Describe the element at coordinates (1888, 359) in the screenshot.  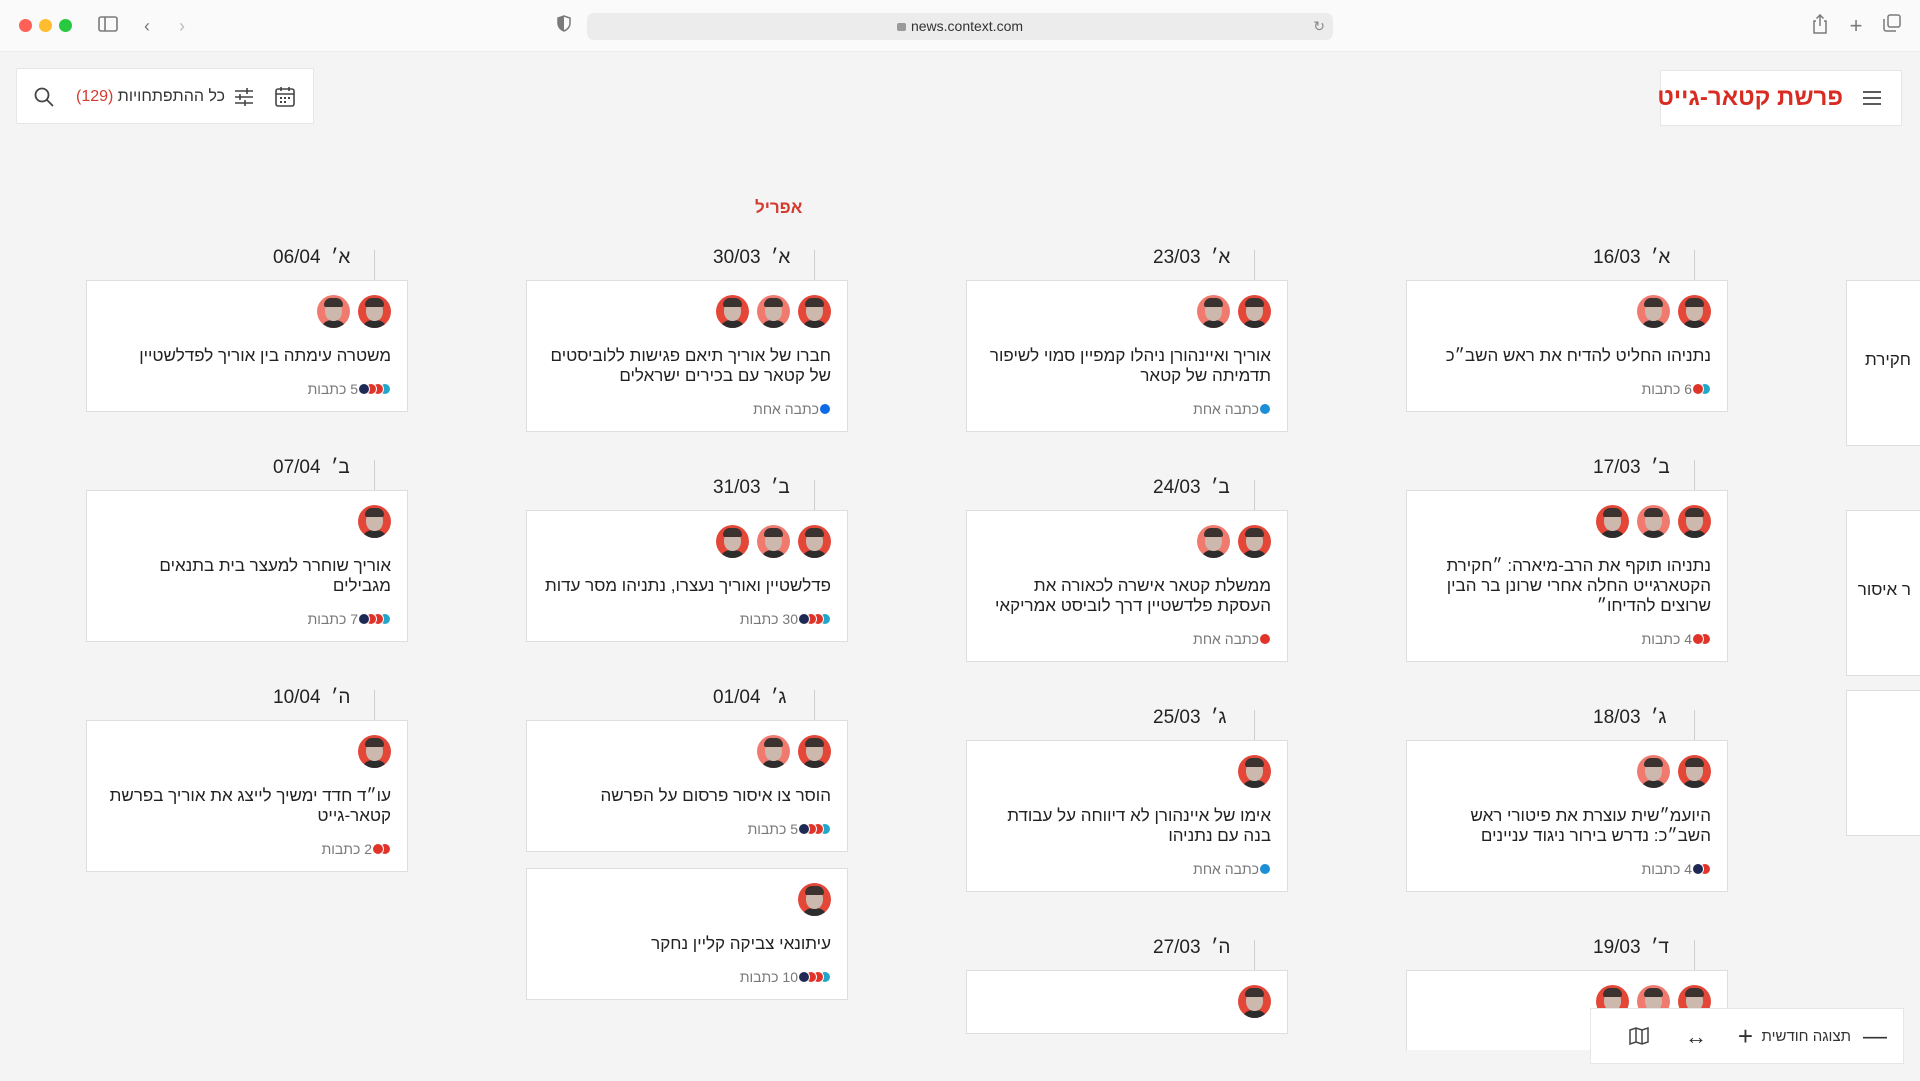
I see `partial-card-headline: חקירת` at that location.